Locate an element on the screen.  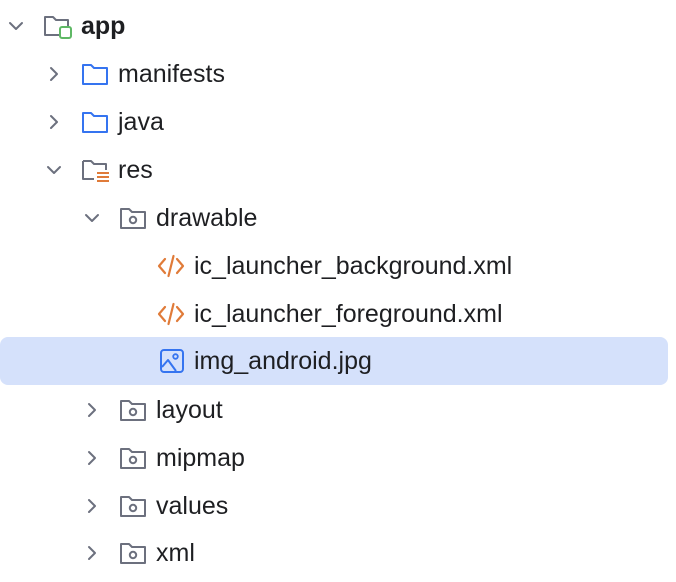
module-folder-icon is located at coordinates (58, 27).